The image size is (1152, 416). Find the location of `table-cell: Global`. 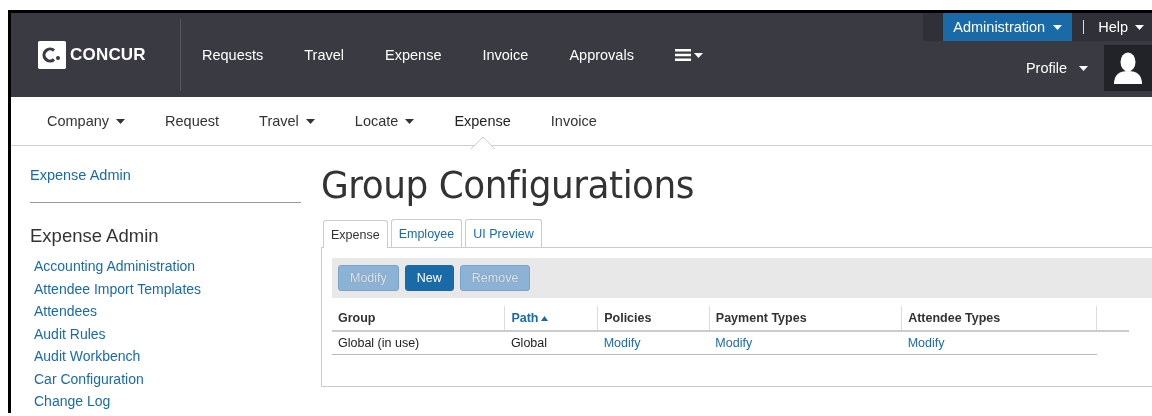

table-cell: Global is located at coordinates (551, 343).